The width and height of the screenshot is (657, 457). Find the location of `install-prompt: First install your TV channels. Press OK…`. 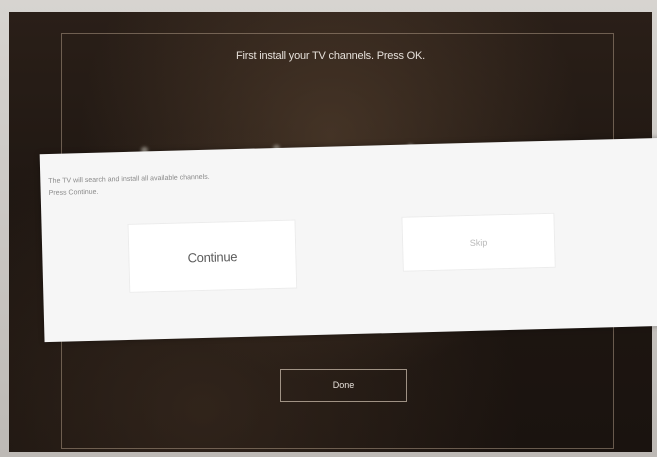

install-prompt: First install your TV channels. Press OK… is located at coordinates (330, 56).